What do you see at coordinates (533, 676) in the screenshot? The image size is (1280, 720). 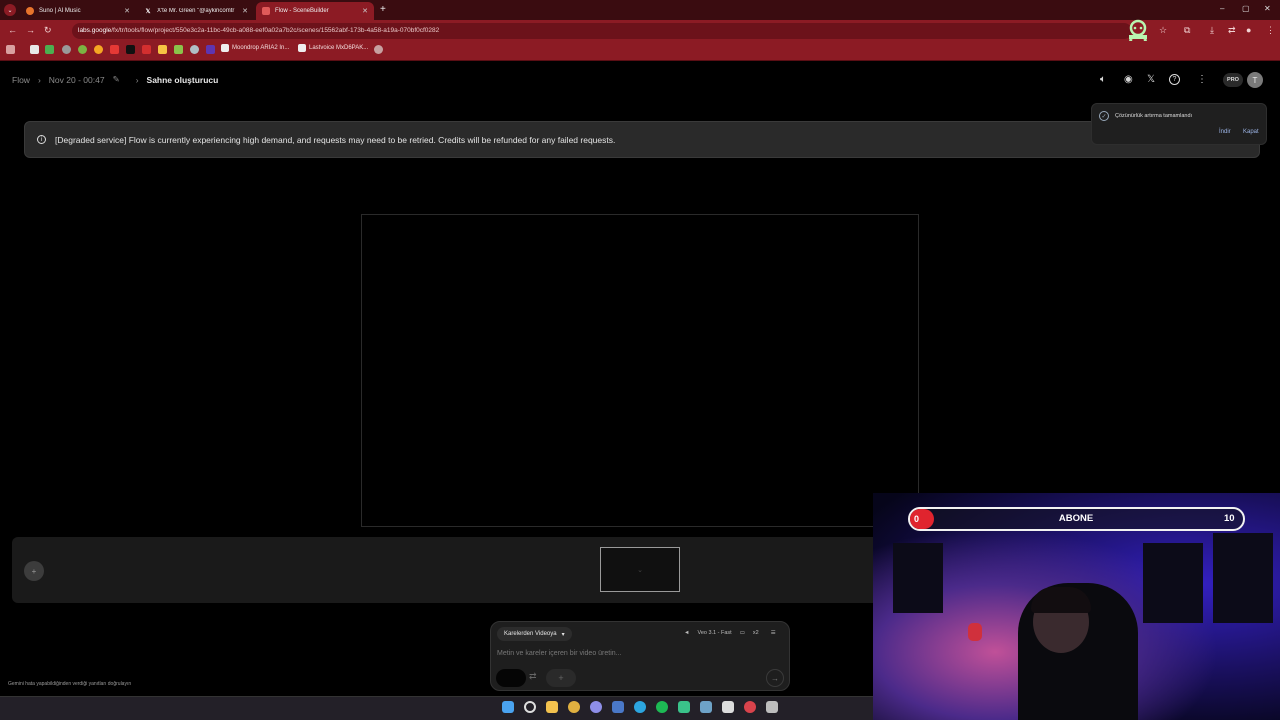 I see `swap-frames-icon: ⇄` at bounding box center [533, 676].